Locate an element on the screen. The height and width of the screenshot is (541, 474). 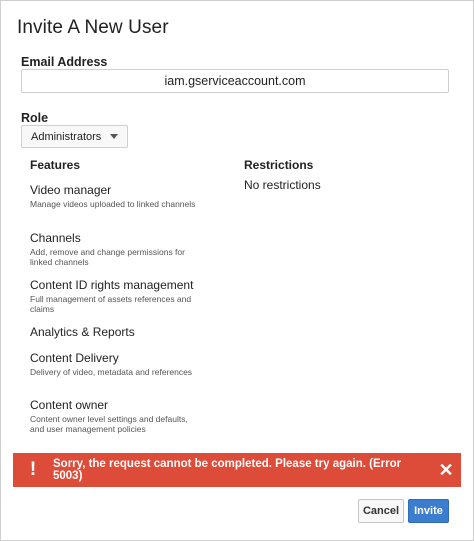
role-selected-value: Administrators is located at coordinates (66, 136).